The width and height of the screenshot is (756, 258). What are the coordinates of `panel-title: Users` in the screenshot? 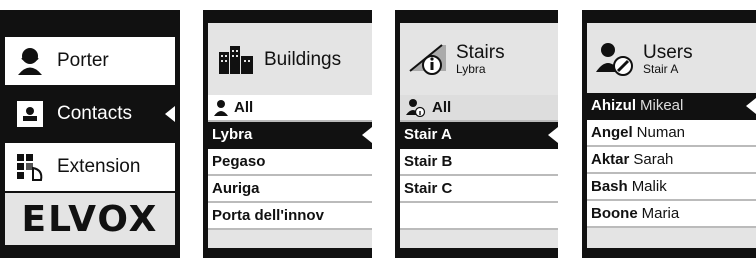 It's located at (668, 52).